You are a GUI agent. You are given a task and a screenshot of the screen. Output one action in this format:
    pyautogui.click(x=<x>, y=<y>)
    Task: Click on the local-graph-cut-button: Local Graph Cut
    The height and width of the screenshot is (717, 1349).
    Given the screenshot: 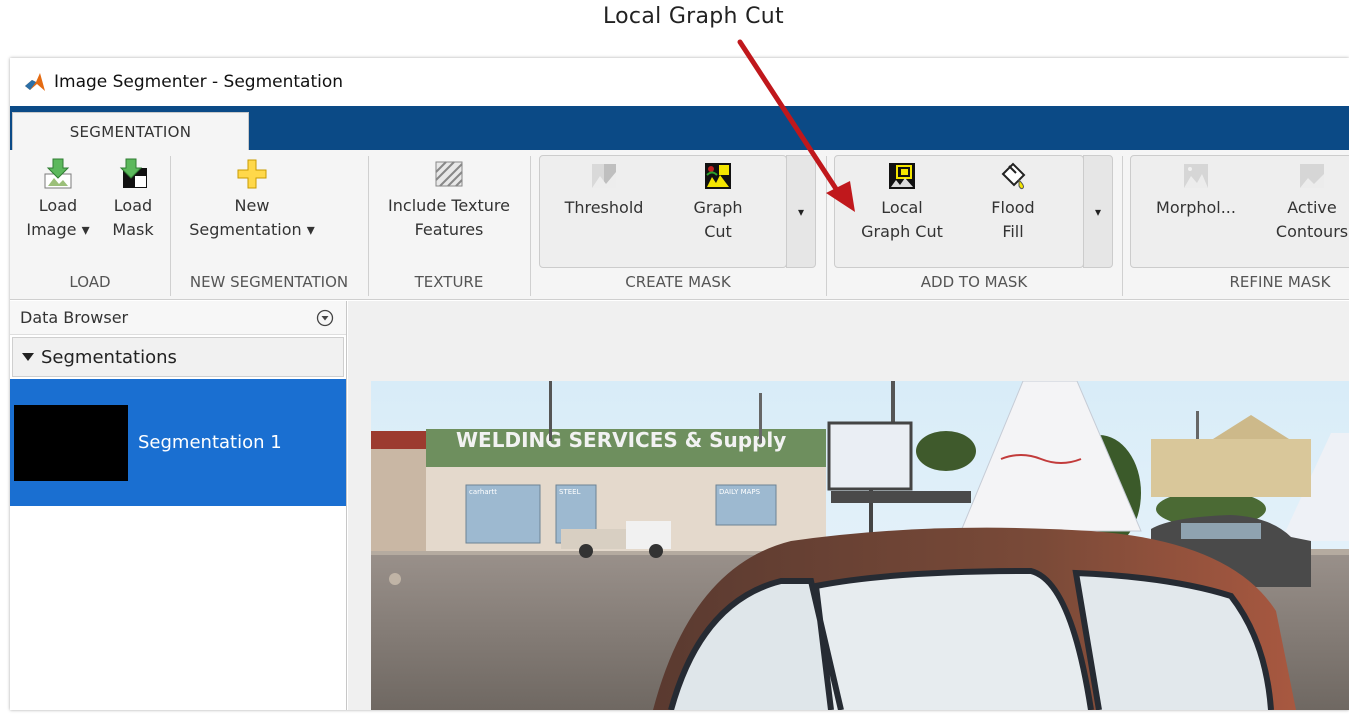 What is the action you would take?
    pyautogui.click(x=902, y=202)
    